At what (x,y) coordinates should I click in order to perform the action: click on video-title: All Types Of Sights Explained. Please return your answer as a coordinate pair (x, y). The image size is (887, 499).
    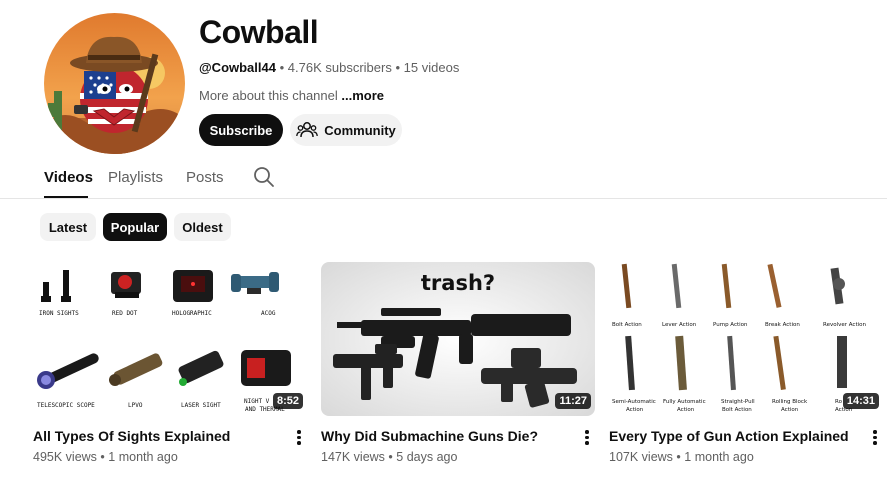
    Looking at the image, I should click on (131, 436).